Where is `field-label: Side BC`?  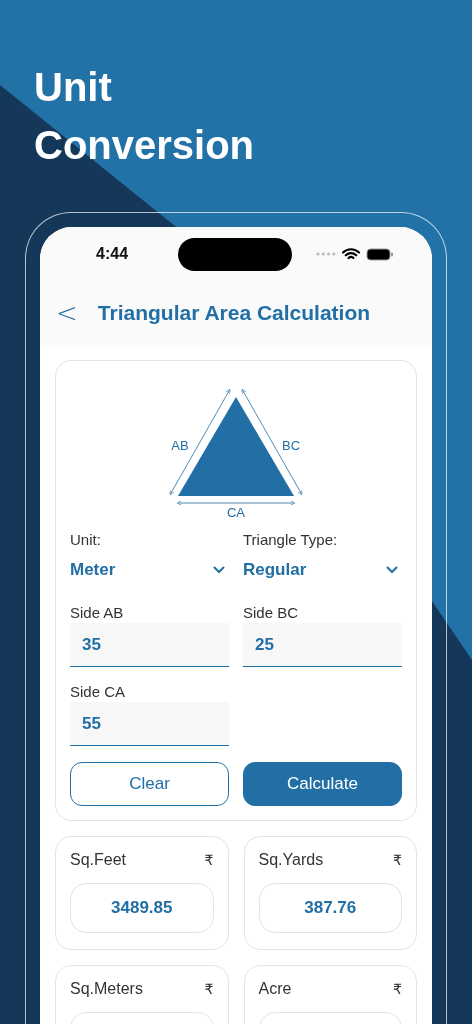 field-label: Side BC is located at coordinates (271, 612).